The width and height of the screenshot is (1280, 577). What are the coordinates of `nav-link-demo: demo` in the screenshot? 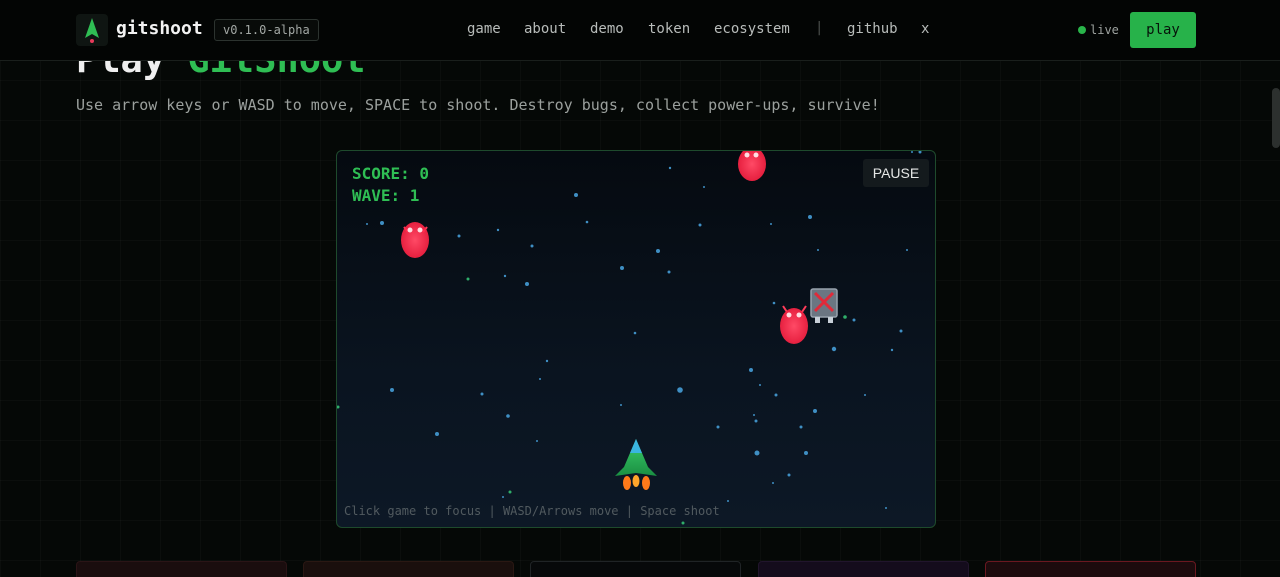 It's located at (607, 29).